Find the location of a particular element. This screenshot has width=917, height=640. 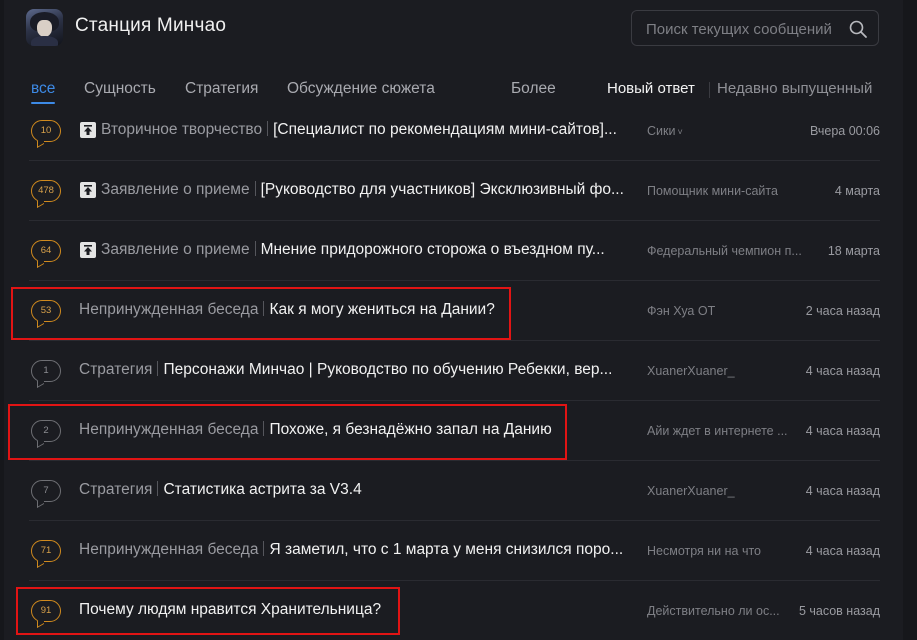

search-input is located at coordinates (741, 29).